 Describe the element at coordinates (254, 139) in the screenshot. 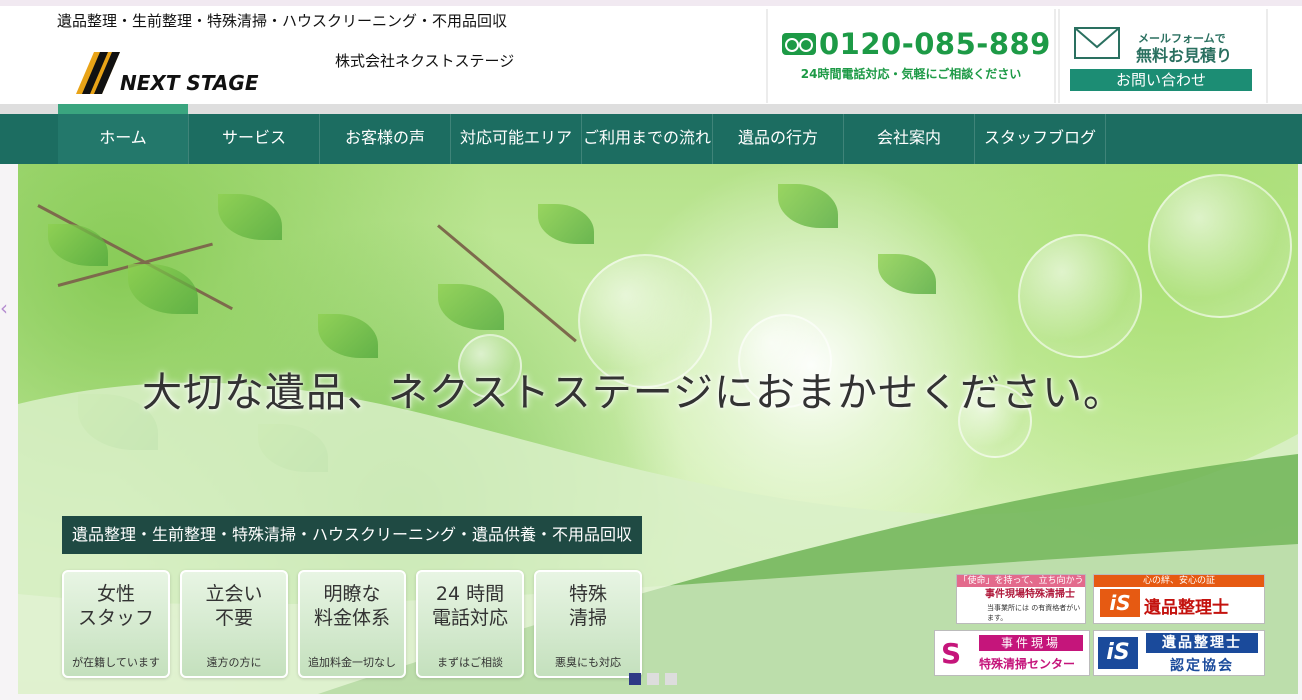

I see `nav-service: サービス` at that location.